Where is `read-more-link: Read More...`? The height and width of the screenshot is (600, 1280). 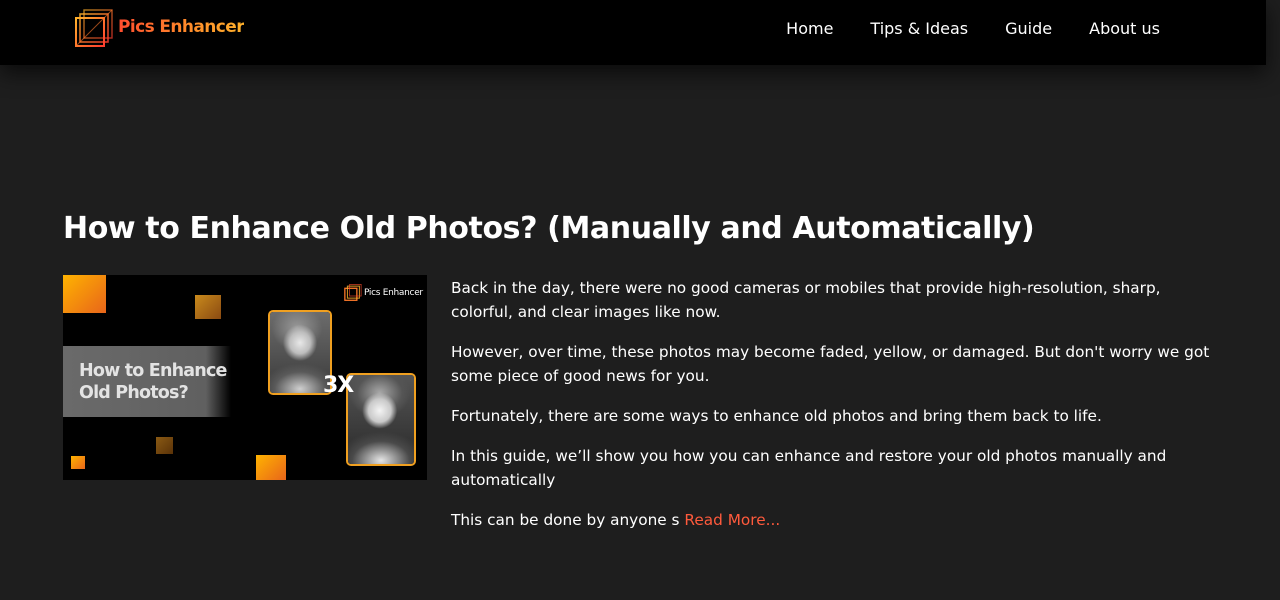
read-more-link: Read More... is located at coordinates (732, 520).